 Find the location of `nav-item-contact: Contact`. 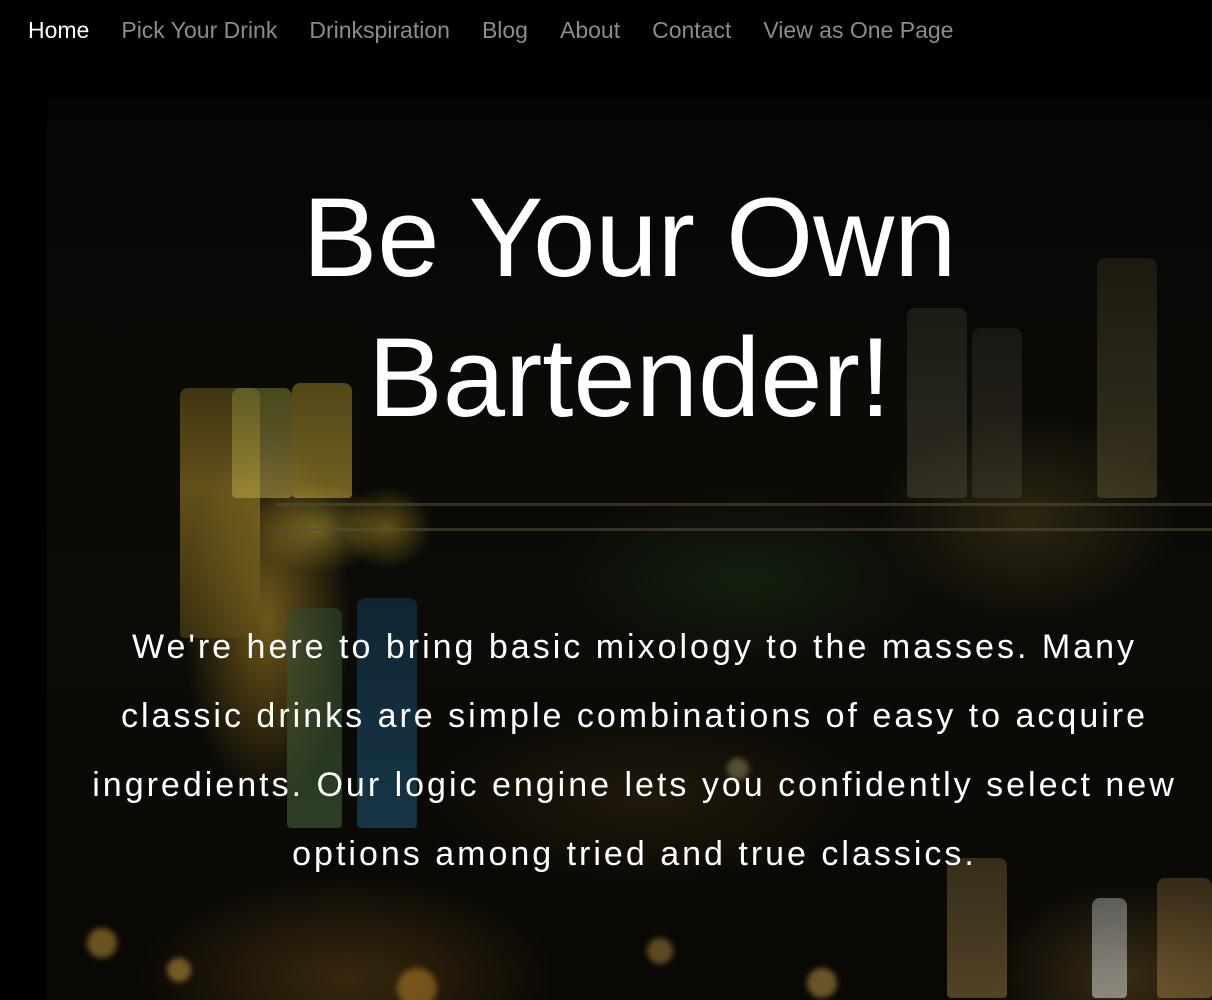

nav-item-contact: Contact is located at coordinates (691, 30).